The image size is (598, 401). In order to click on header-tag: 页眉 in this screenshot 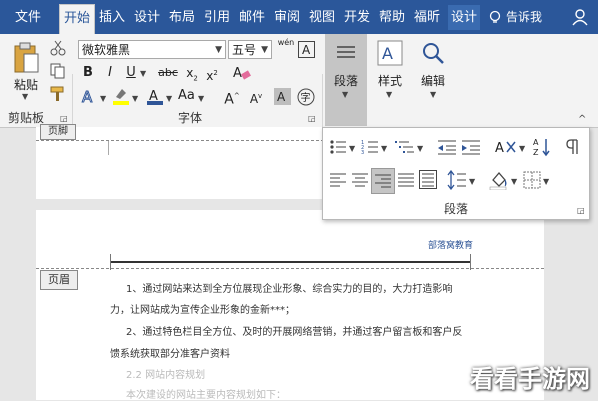, I will do `click(59, 280)`.